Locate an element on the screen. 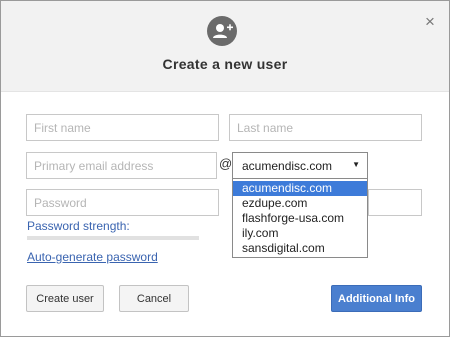 This screenshot has width=450, height=337. domain-select: acumendisc.com ▼ is located at coordinates (300, 165).